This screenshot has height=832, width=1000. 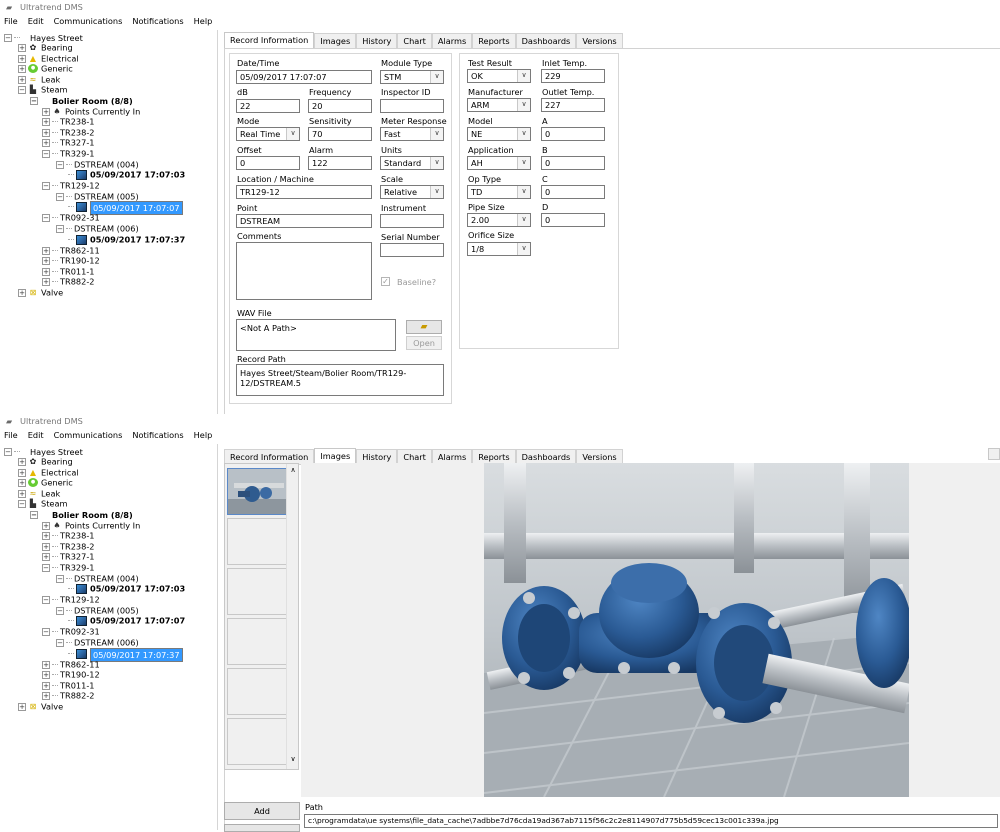 What do you see at coordinates (499, 76) in the screenshot?
I see `test-result-select: OK ∨` at bounding box center [499, 76].